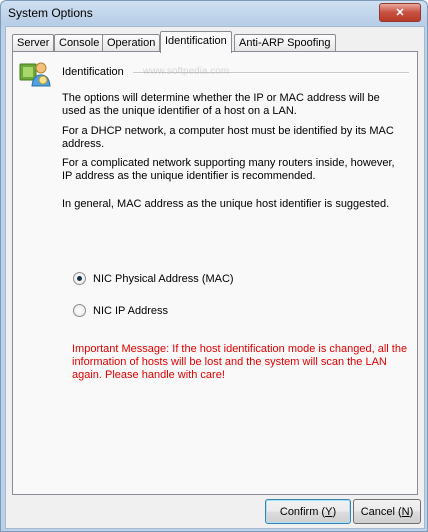 The height and width of the screenshot is (532, 428). What do you see at coordinates (285, 43) in the screenshot?
I see `tab-anti-arp-spoofing: Anti-ARP Spoofing` at bounding box center [285, 43].